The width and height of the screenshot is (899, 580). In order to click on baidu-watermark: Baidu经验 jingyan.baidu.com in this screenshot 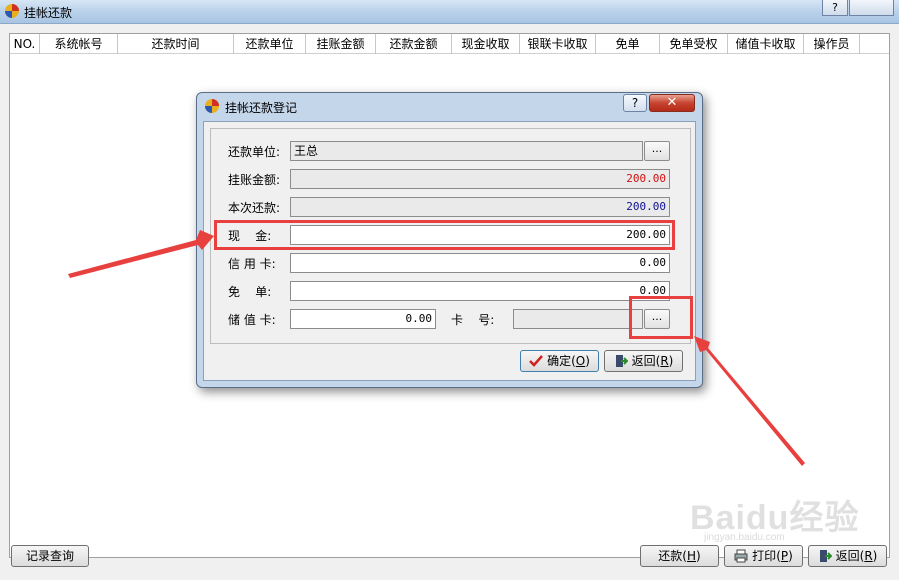, I will do `click(790, 525)`.